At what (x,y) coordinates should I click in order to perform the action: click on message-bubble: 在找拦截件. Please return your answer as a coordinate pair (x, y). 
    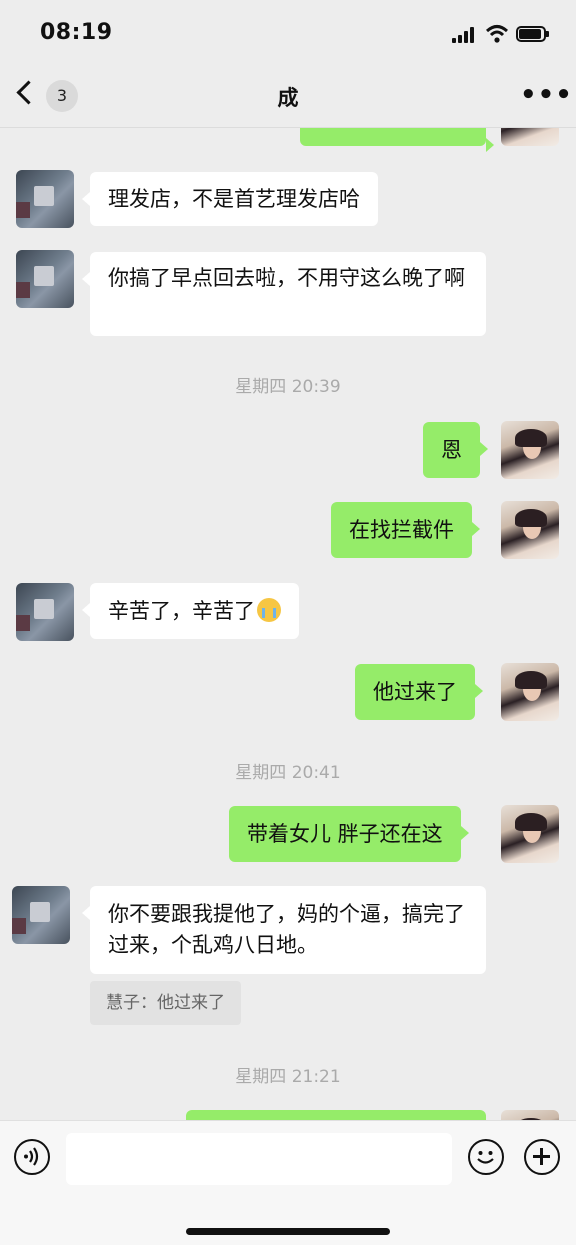
    Looking at the image, I should click on (405, 530).